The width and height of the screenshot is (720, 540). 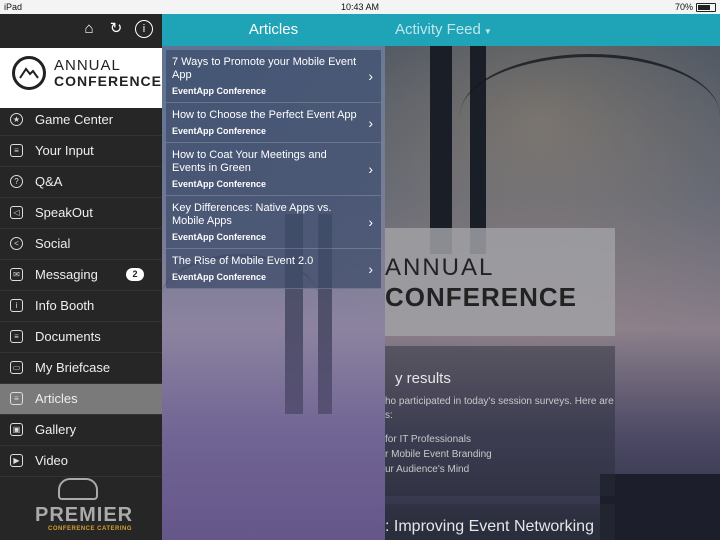 I want to click on megaphone-icon: ◁, so click(x=16, y=212).